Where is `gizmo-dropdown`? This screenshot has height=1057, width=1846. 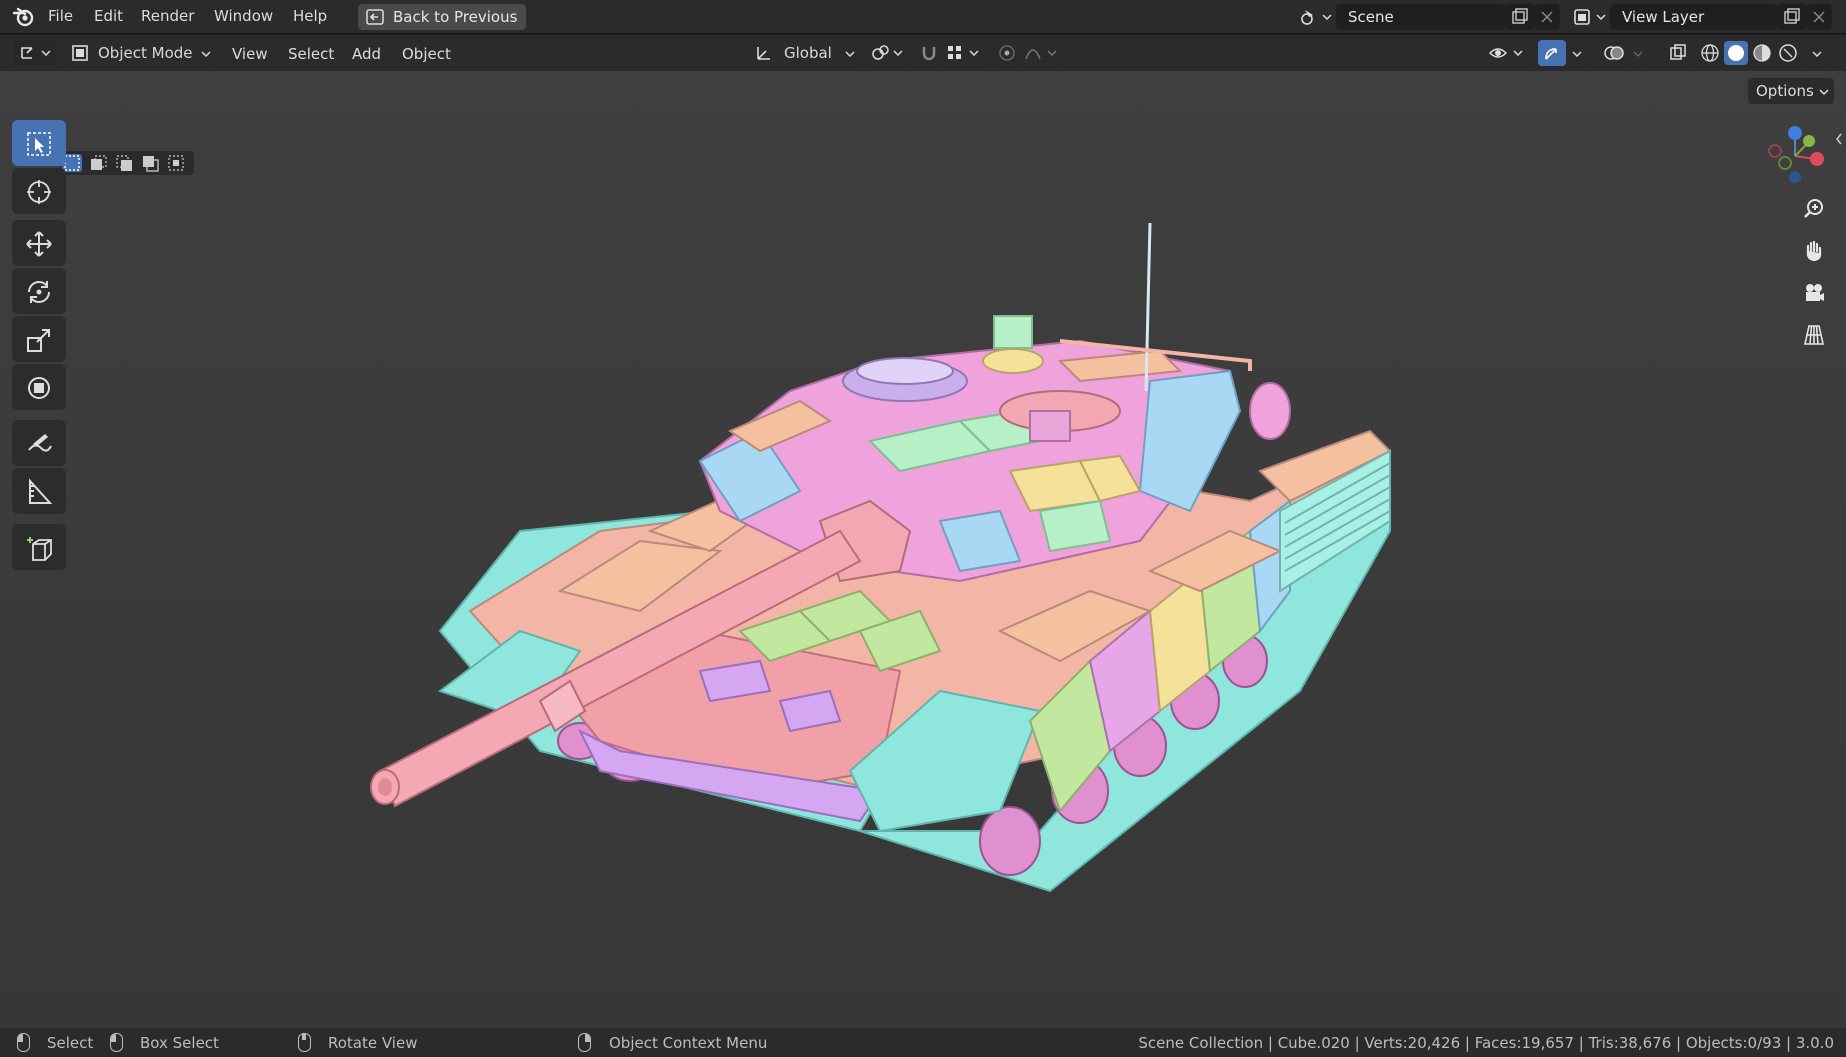
gizmo-dropdown is located at coordinates (1577, 53).